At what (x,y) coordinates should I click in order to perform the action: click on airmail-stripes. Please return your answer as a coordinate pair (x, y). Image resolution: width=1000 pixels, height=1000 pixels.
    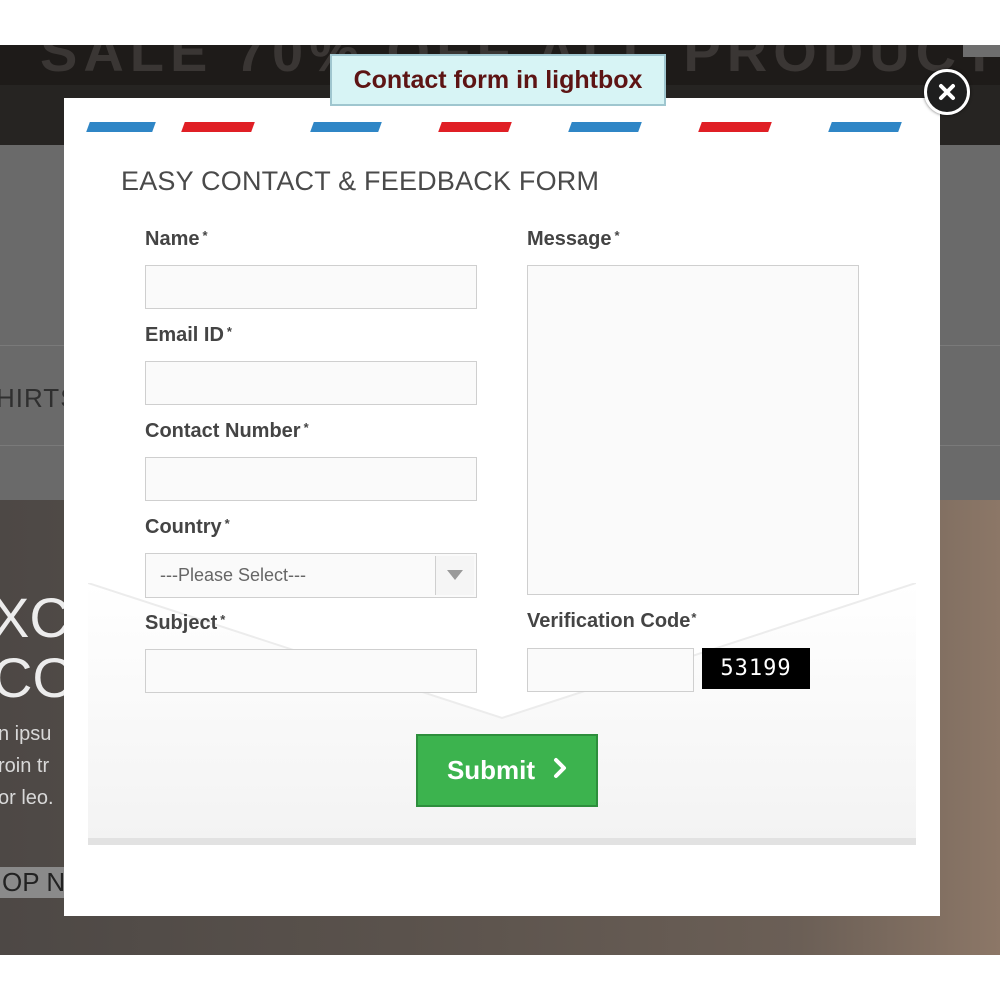
    Looking at the image, I should click on (502, 128).